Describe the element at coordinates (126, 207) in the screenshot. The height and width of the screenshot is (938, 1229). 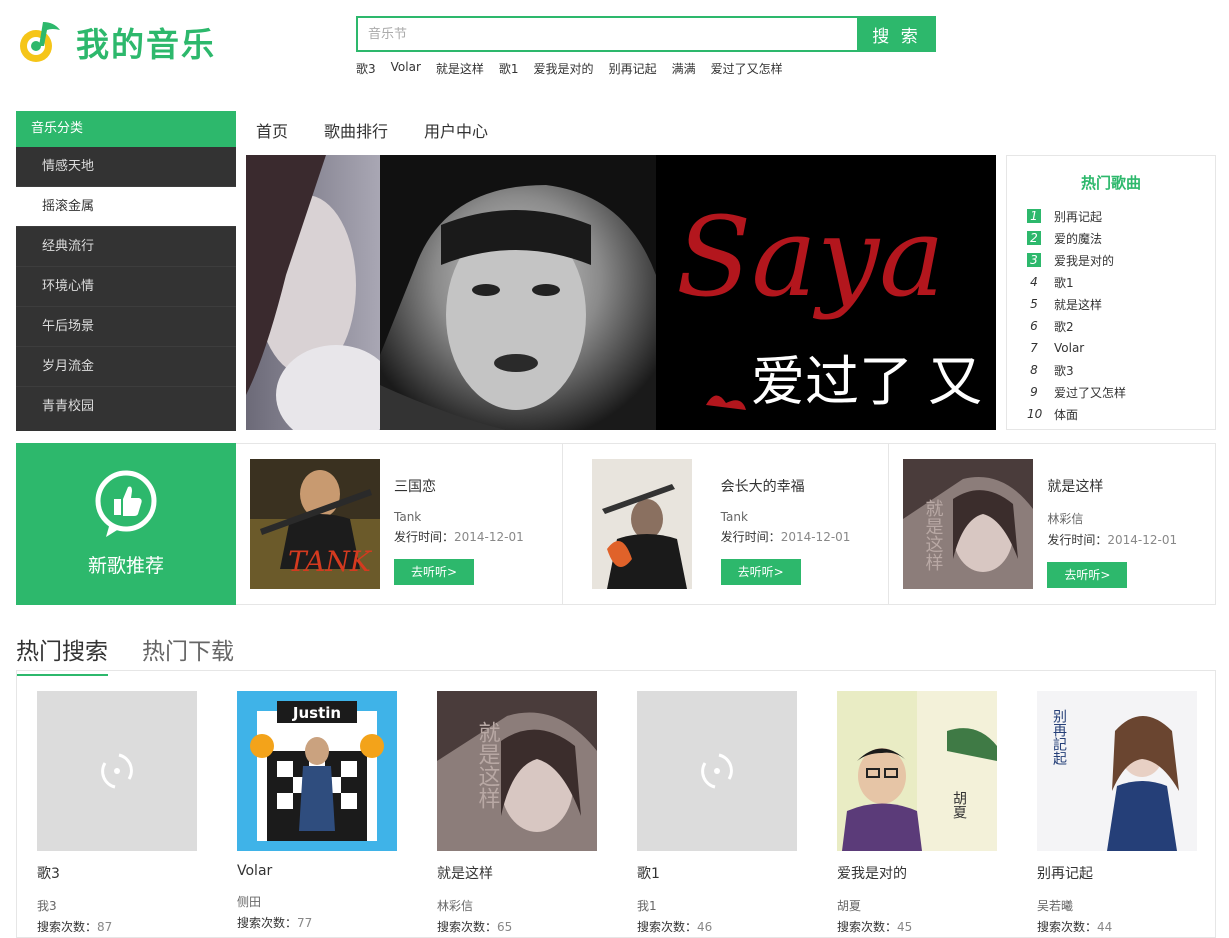
I see `category-item: 摇滚金属` at that location.